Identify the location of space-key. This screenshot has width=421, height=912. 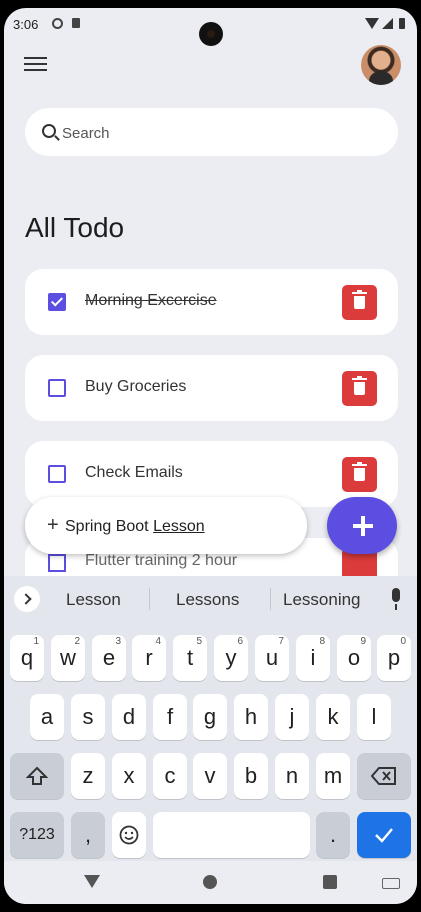
(231, 835).